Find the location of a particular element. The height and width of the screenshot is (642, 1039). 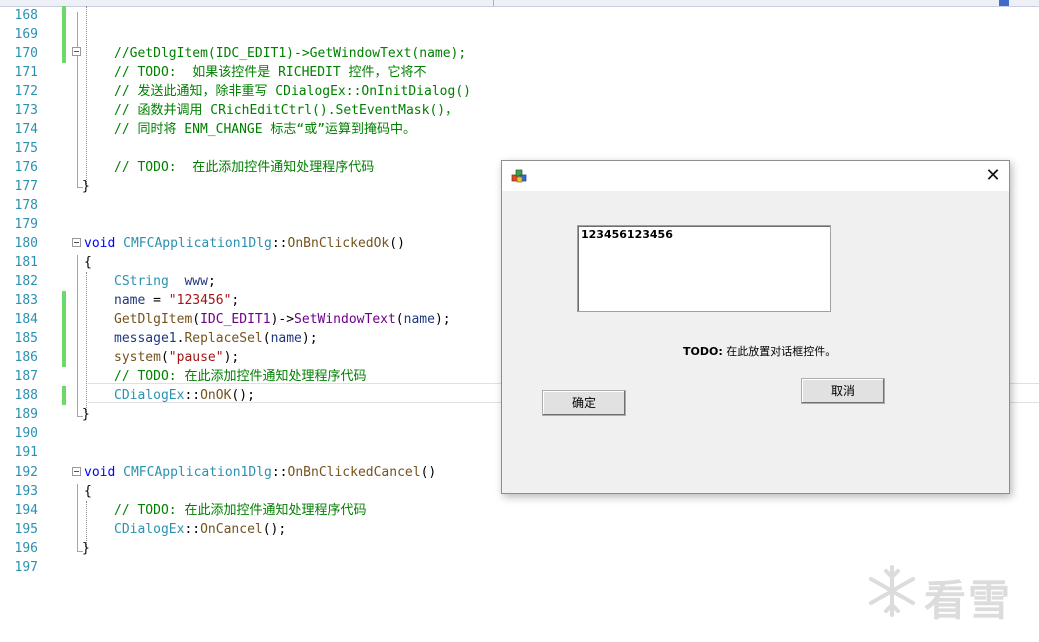

cancel-button: 取消 is located at coordinates (843, 391).